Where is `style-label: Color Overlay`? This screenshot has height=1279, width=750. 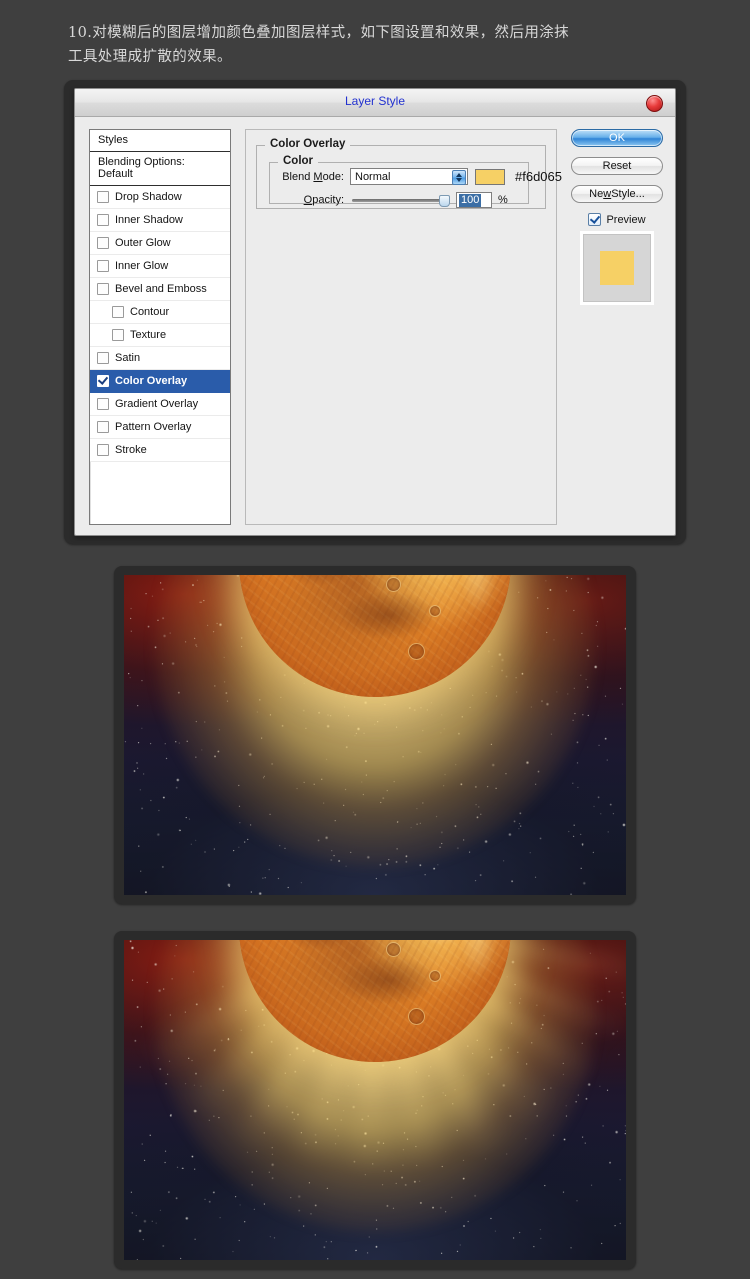
style-label: Color Overlay is located at coordinates (151, 381).